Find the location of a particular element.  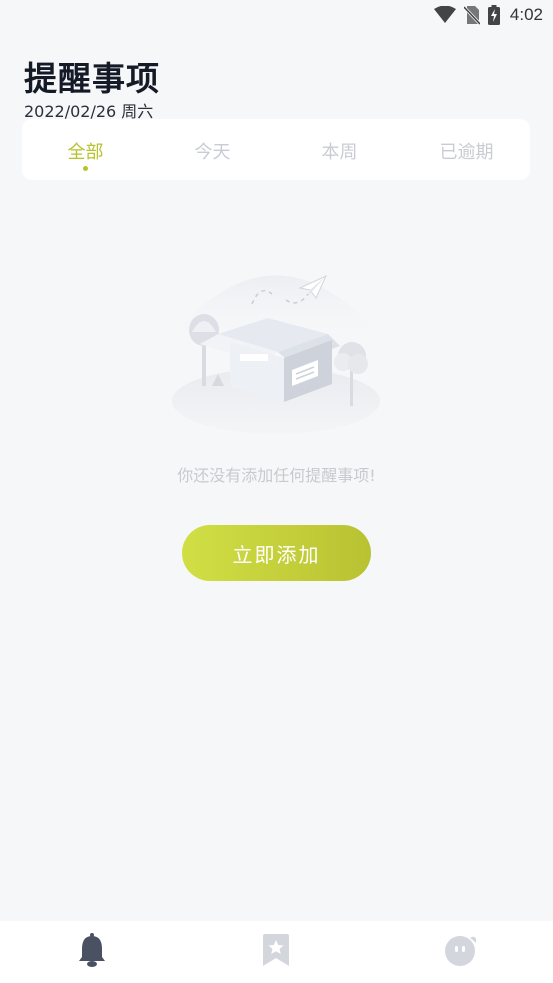

bell-icon is located at coordinates (92, 952).